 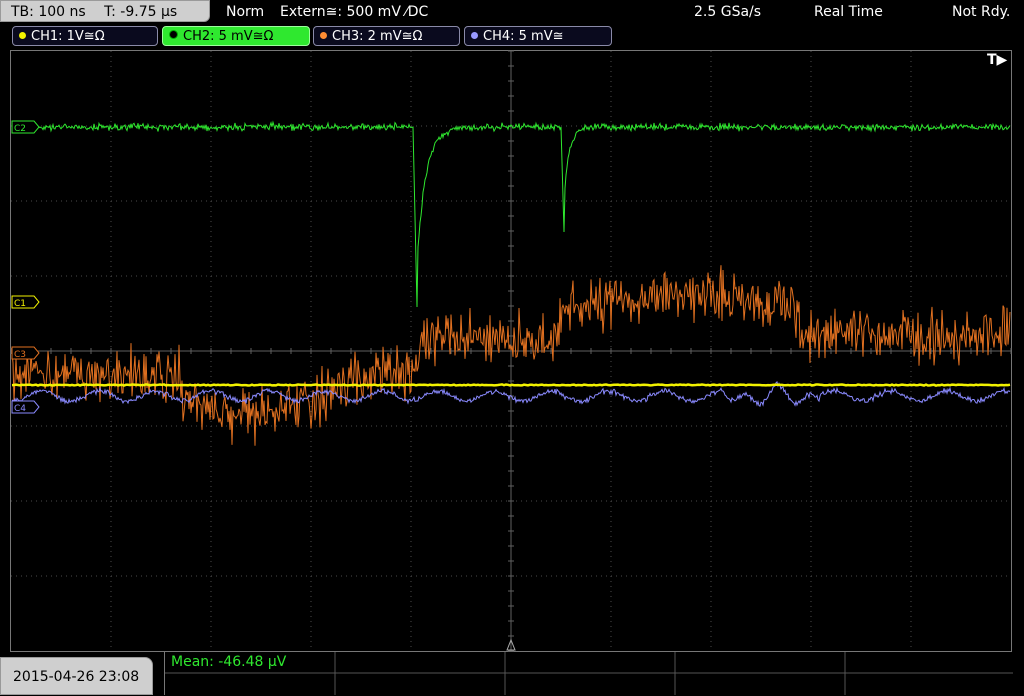 I want to click on measurement-panel: Mean: -46.48 µV, so click(x=588, y=673).